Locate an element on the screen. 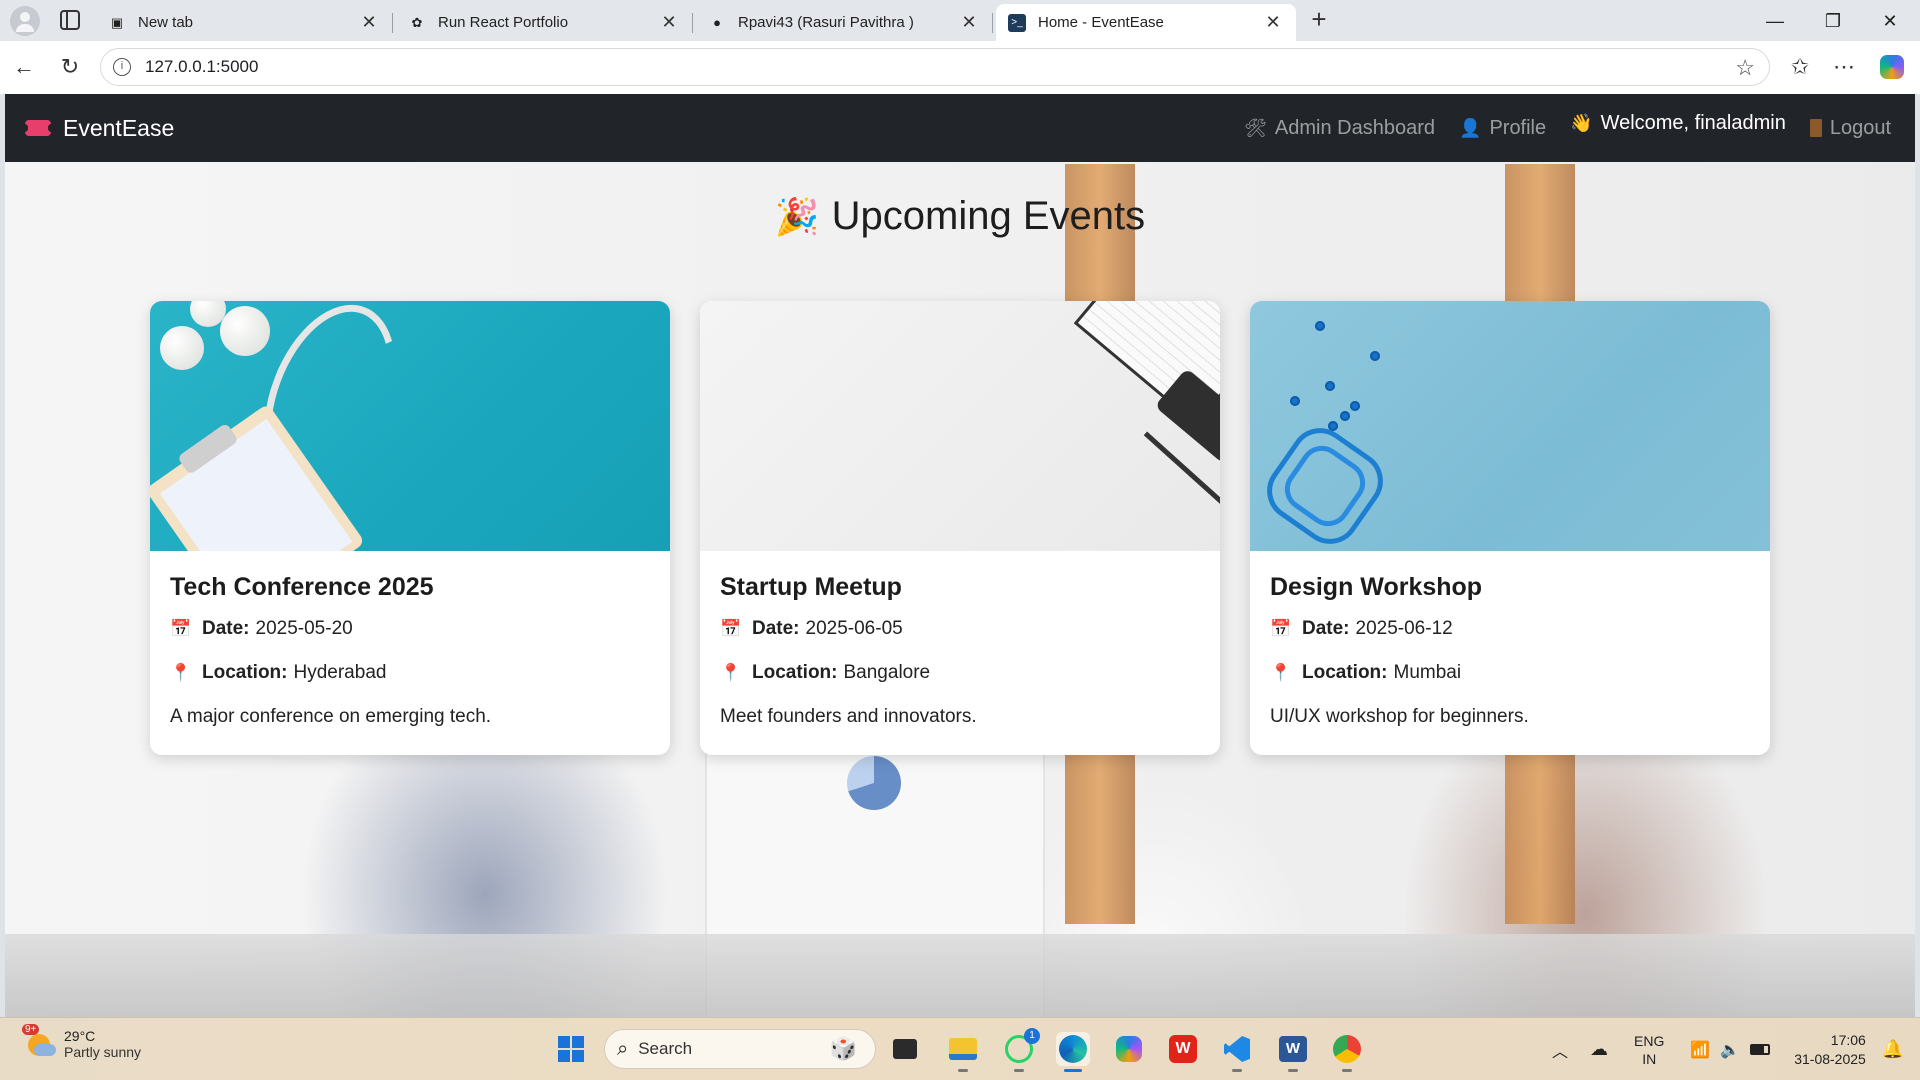 The height and width of the screenshot is (1080, 1920). weather-widget: 9+ 29°C Partly sunny is located at coordinates (82, 1042).